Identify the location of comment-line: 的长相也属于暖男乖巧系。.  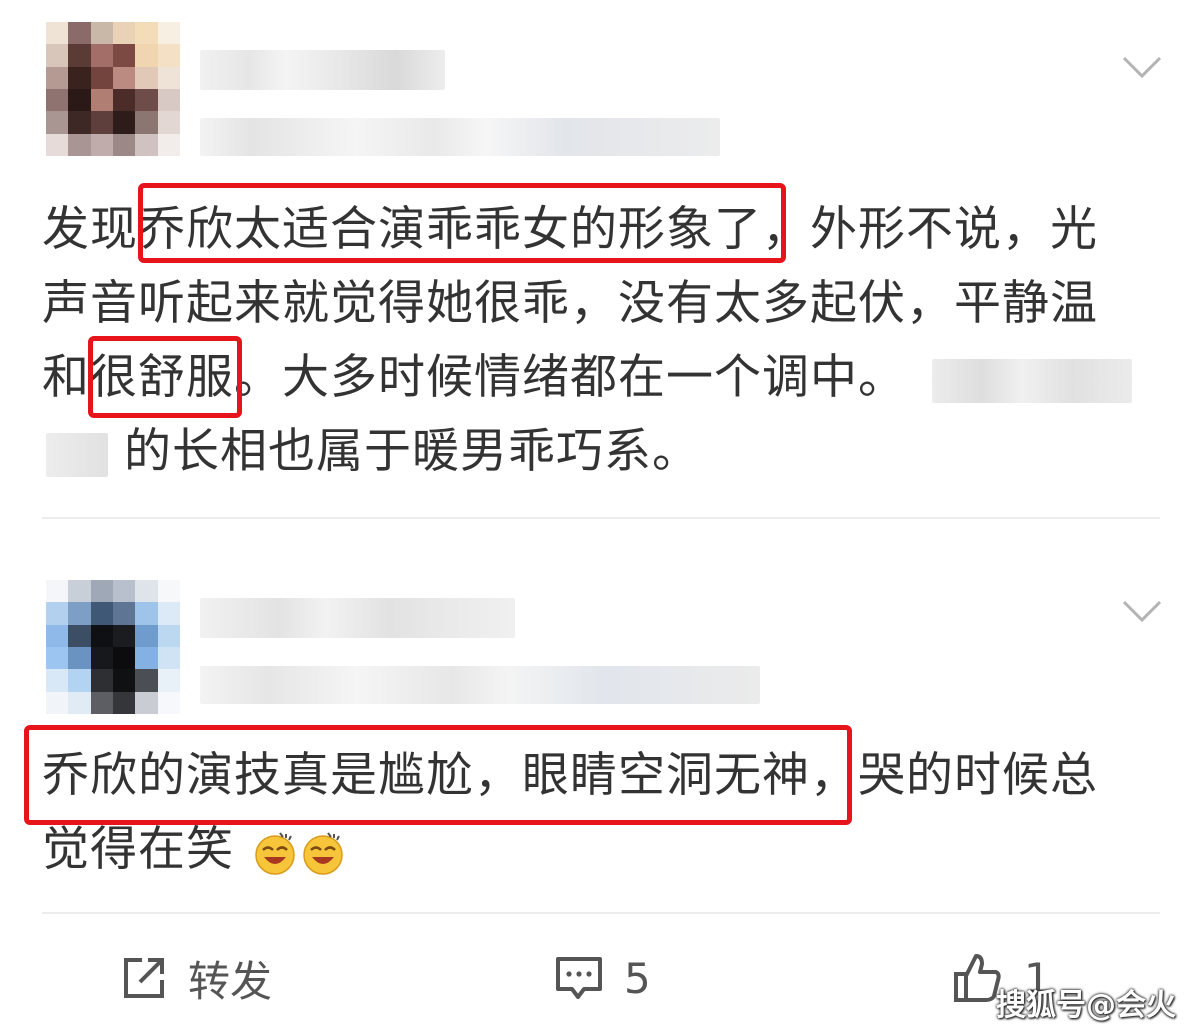
(373, 452).